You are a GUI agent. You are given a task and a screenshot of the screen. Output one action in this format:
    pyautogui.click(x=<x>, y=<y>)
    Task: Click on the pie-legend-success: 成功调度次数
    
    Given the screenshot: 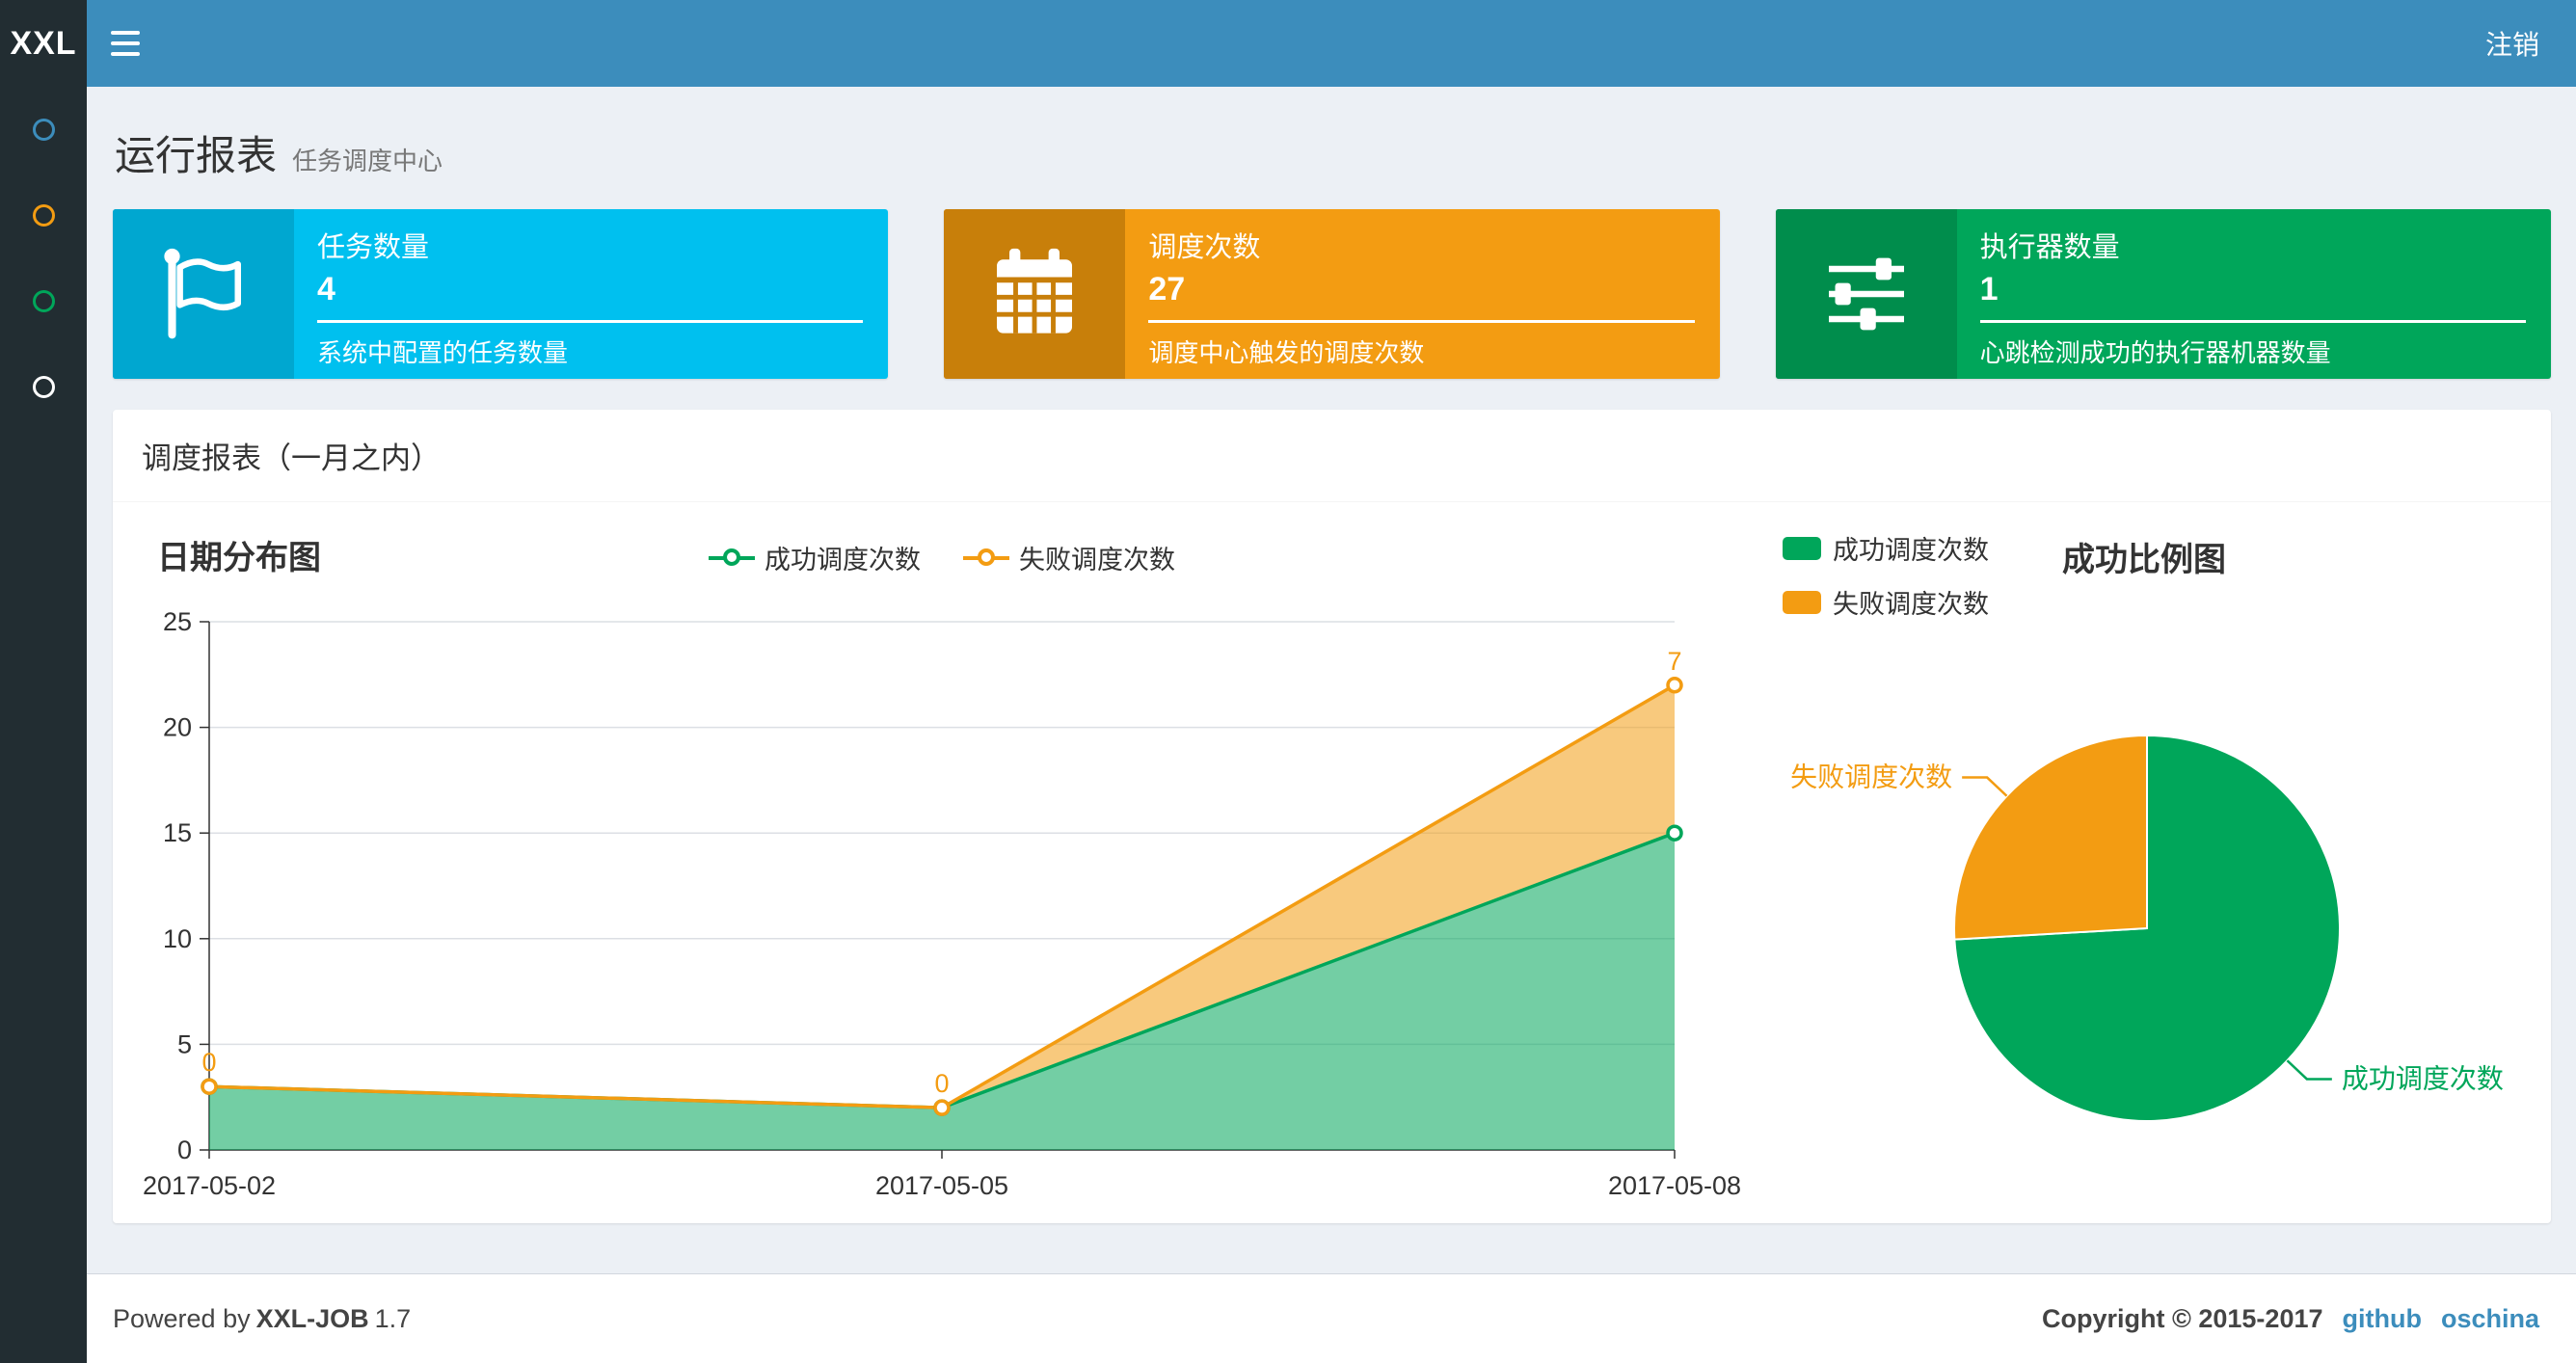 What is the action you would take?
    pyautogui.click(x=1886, y=548)
    